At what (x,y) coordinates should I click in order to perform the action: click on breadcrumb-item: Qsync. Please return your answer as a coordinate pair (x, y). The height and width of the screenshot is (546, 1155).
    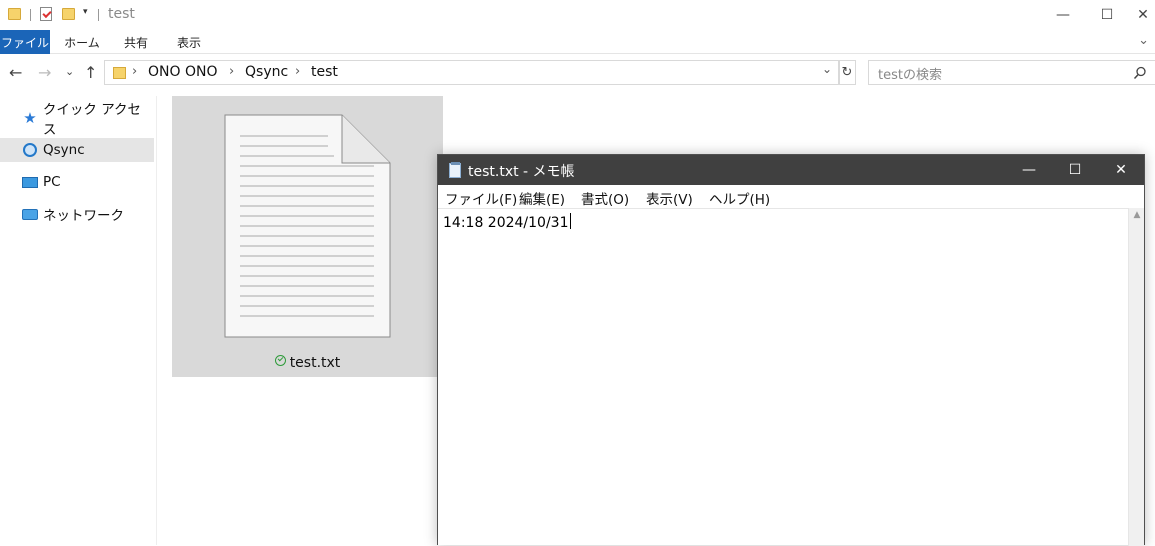
    Looking at the image, I should click on (266, 72).